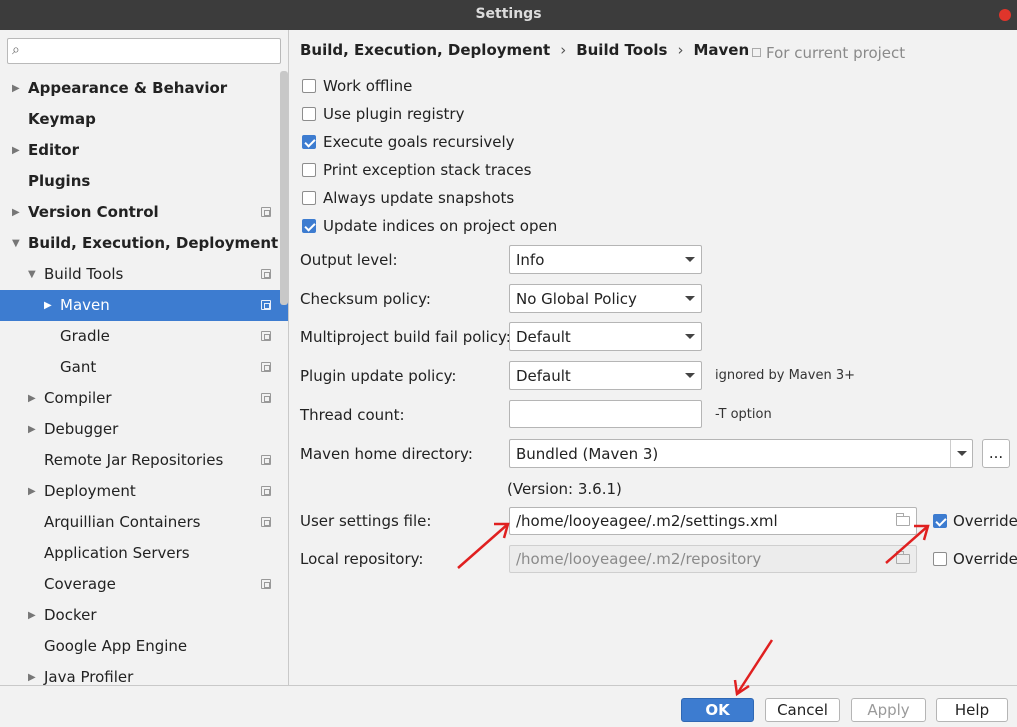  What do you see at coordinates (144, 398) in the screenshot?
I see `sidebar-item-compiler: ▶ Compiler` at bounding box center [144, 398].